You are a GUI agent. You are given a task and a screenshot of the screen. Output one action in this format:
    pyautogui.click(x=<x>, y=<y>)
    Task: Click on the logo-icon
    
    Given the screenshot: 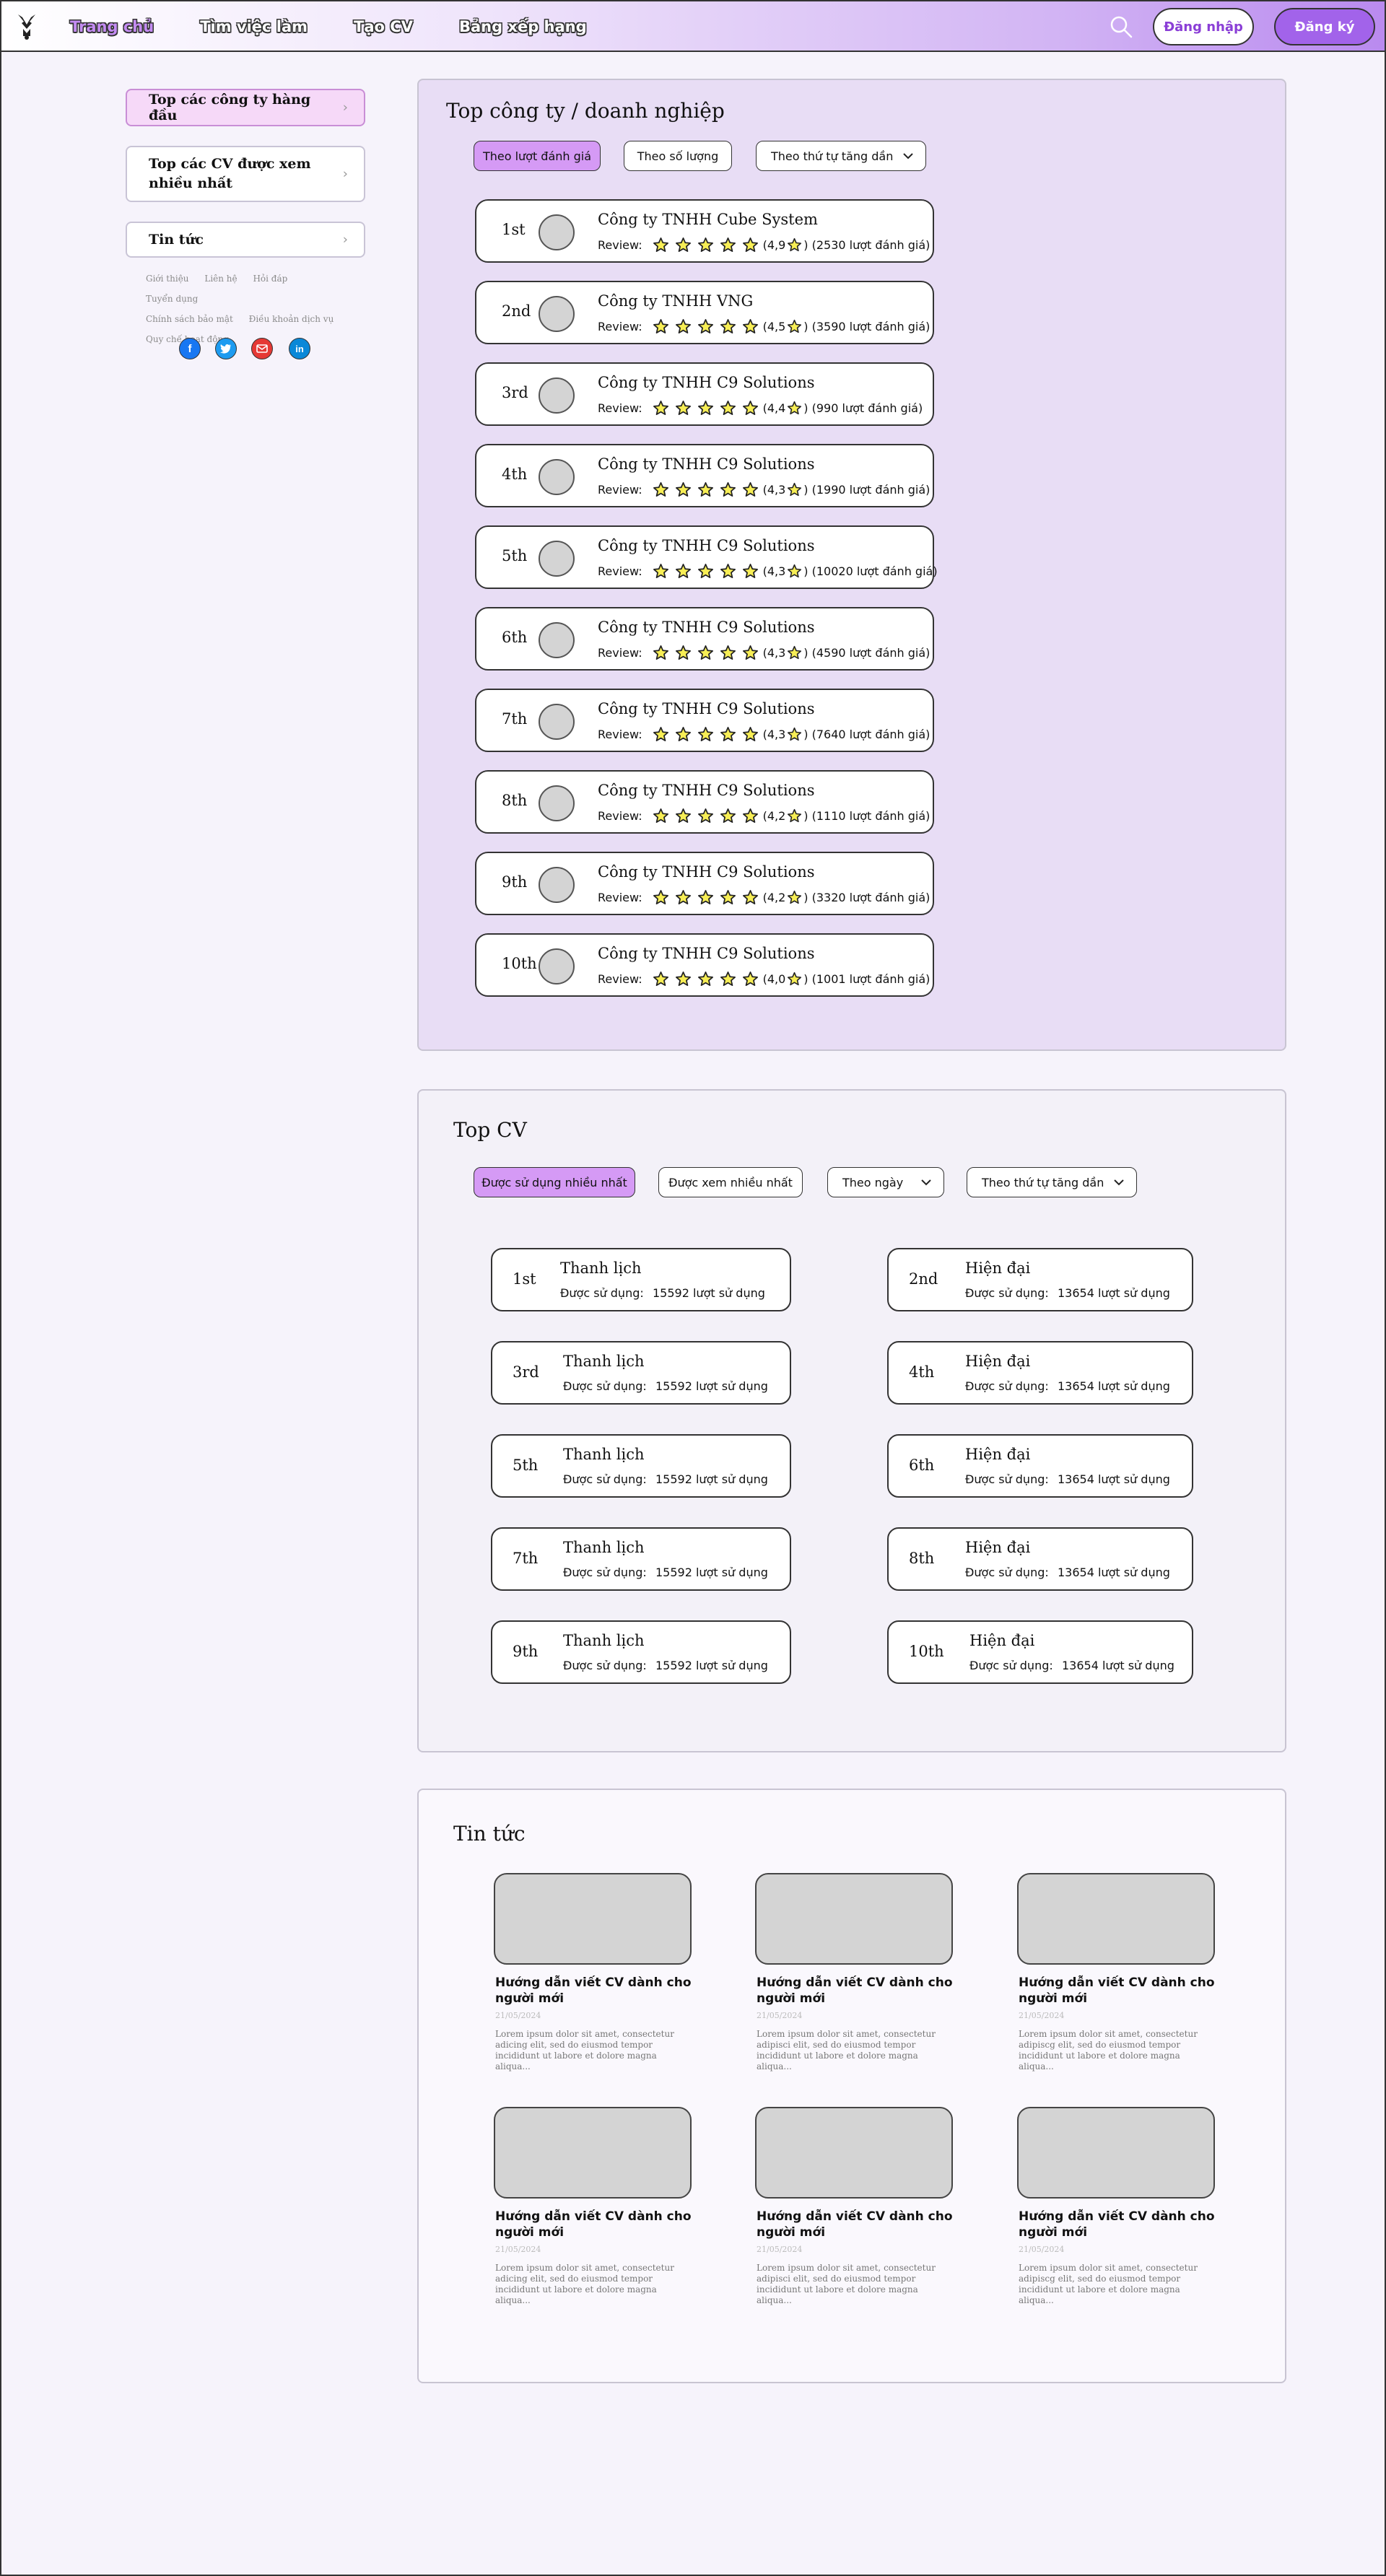 What is the action you would take?
    pyautogui.click(x=27, y=26)
    